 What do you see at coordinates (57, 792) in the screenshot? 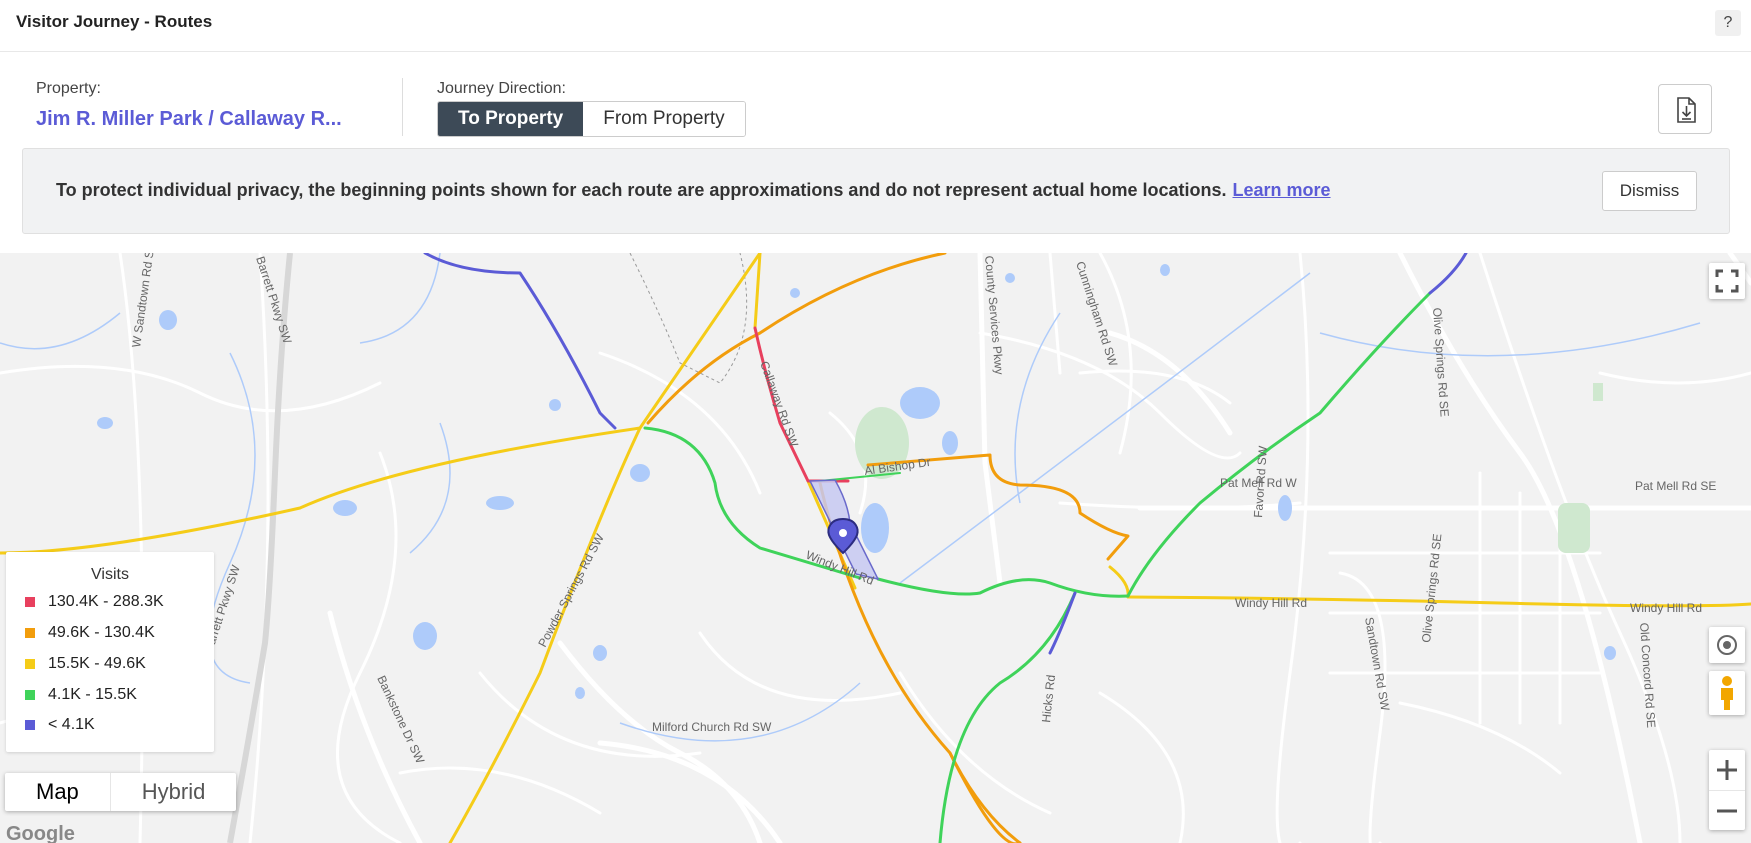
I see `map-type-map-button: Map` at bounding box center [57, 792].